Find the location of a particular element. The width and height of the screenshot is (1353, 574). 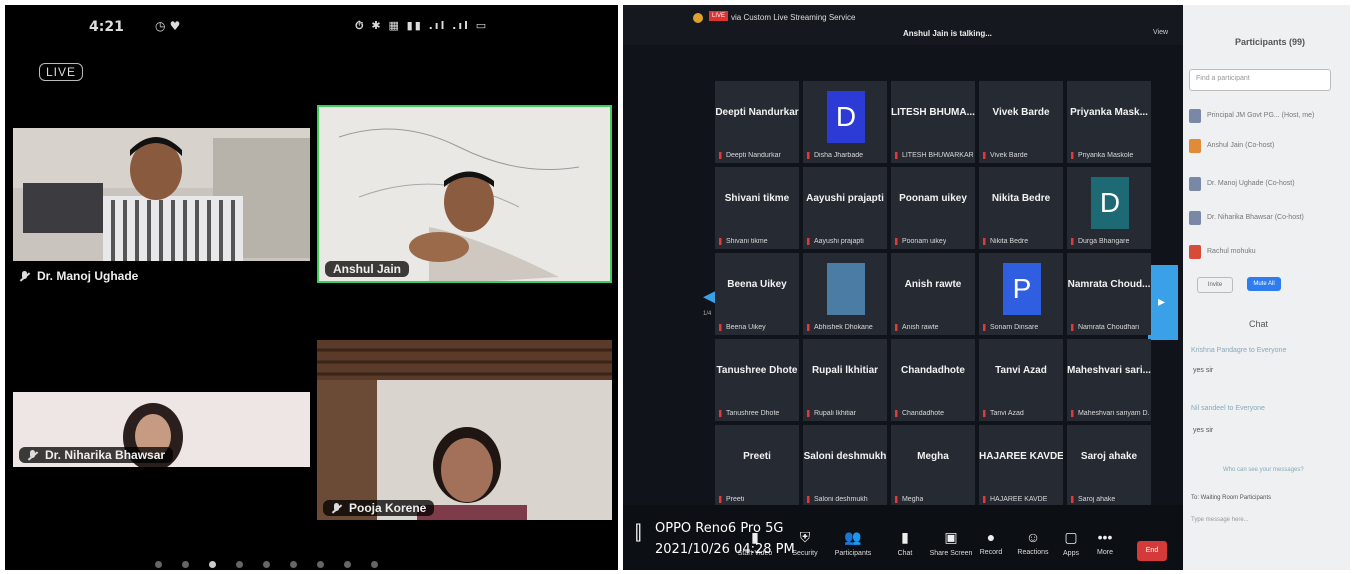

mute-all-button: Mute All is located at coordinates (1264, 284).